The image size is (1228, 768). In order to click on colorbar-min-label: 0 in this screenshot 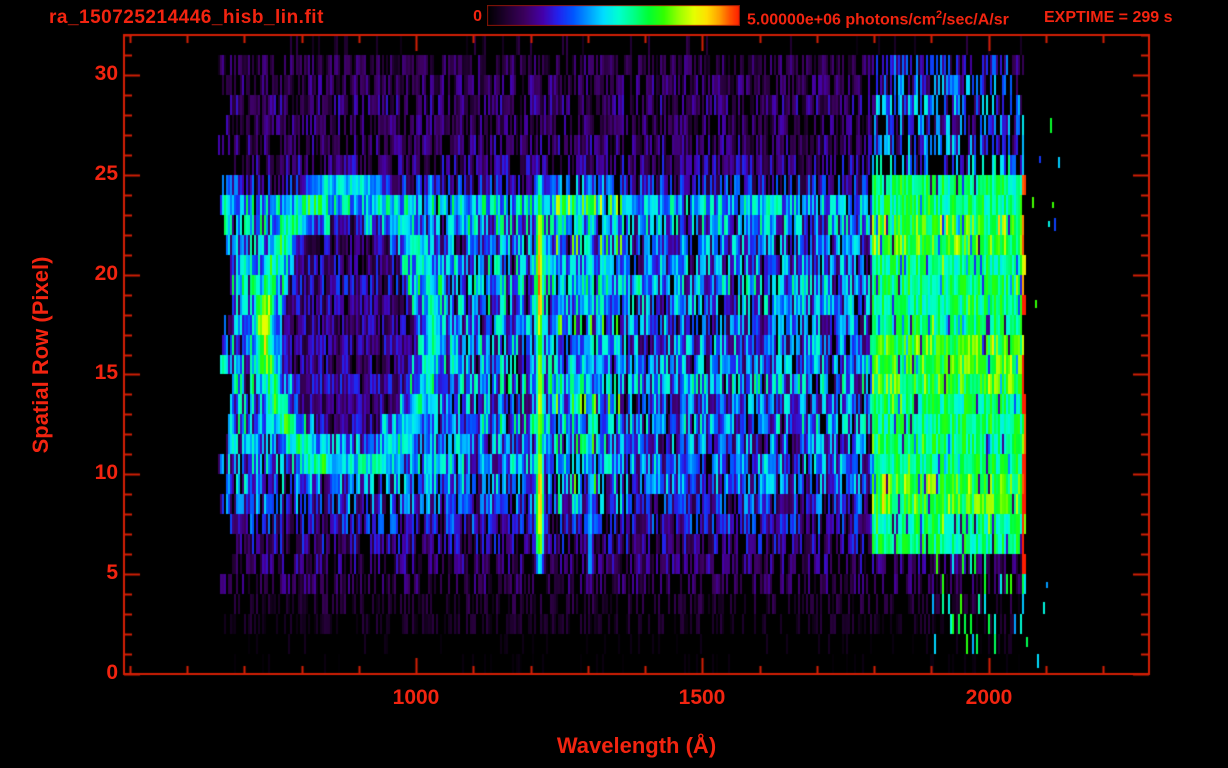, I will do `click(477, 16)`.